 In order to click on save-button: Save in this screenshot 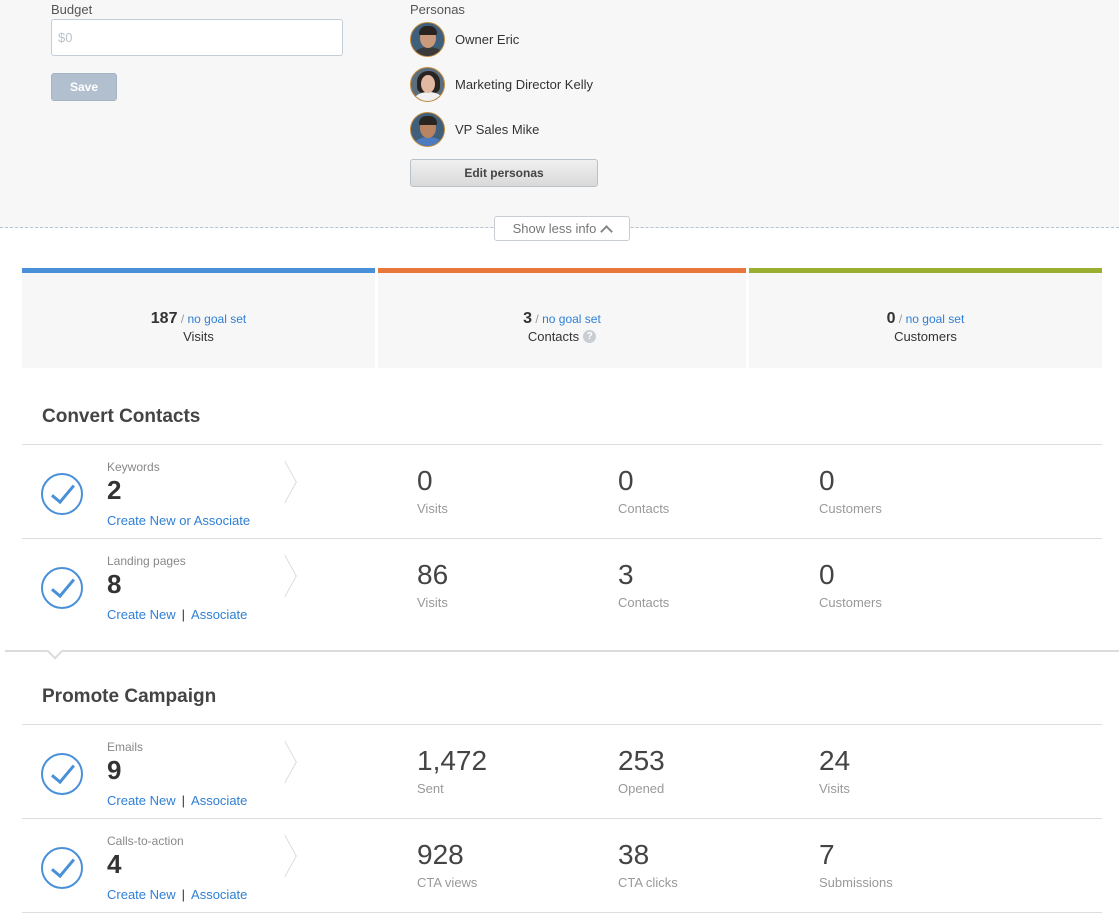, I will do `click(84, 87)`.